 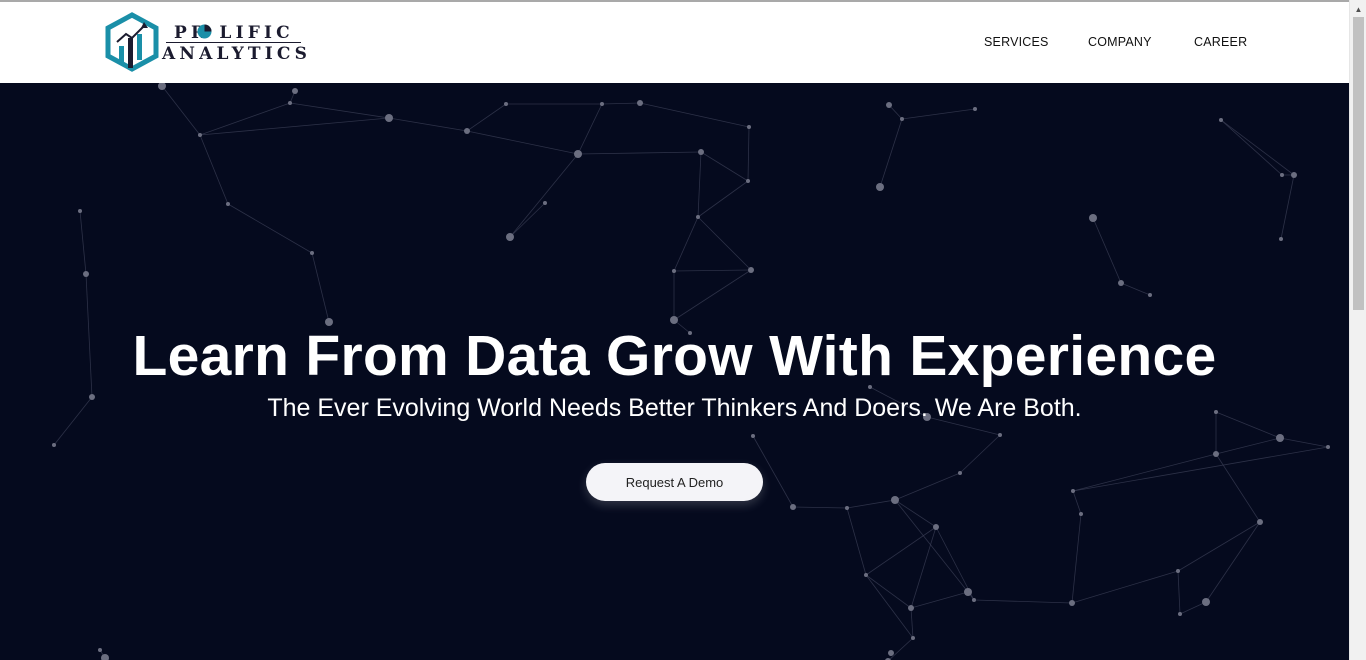 What do you see at coordinates (1036, 42) in the screenshot?
I see `nav-services-link: SERVICES` at bounding box center [1036, 42].